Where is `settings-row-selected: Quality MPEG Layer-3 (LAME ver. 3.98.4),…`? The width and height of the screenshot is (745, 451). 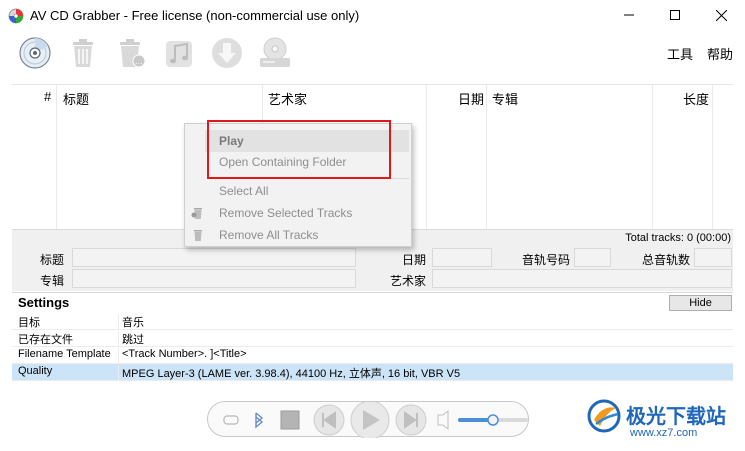 settings-row-selected: Quality MPEG Layer-3 (LAME ver. 3.98.4),… is located at coordinates (372, 372).